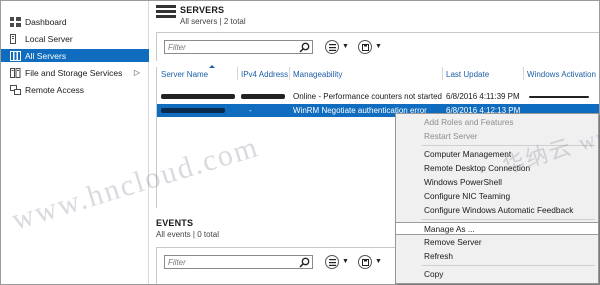  I want to click on menu-item-computer-management: Computer Management, so click(497, 154).